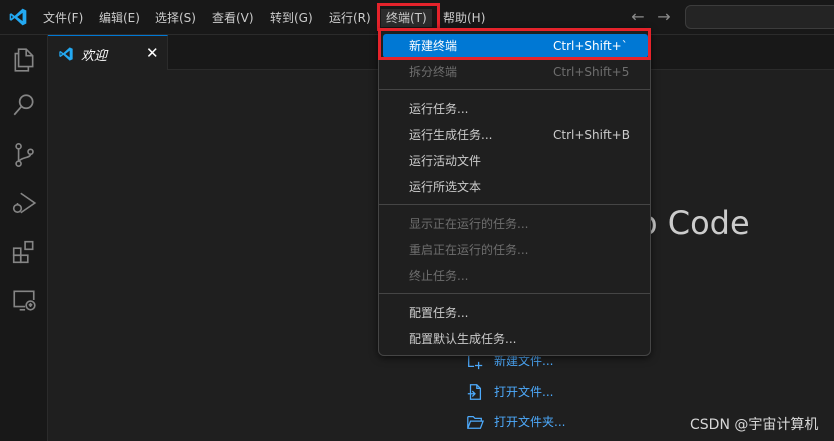  What do you see at coordinates (24, 238) in the screenshot?
I see `activity-bar` at bounding box center [24, 238].